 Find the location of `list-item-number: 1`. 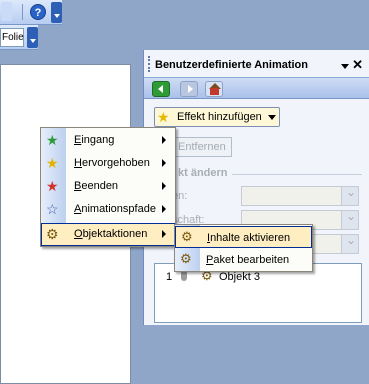

list-item-number: 1 is located at coordinates (169, 277).